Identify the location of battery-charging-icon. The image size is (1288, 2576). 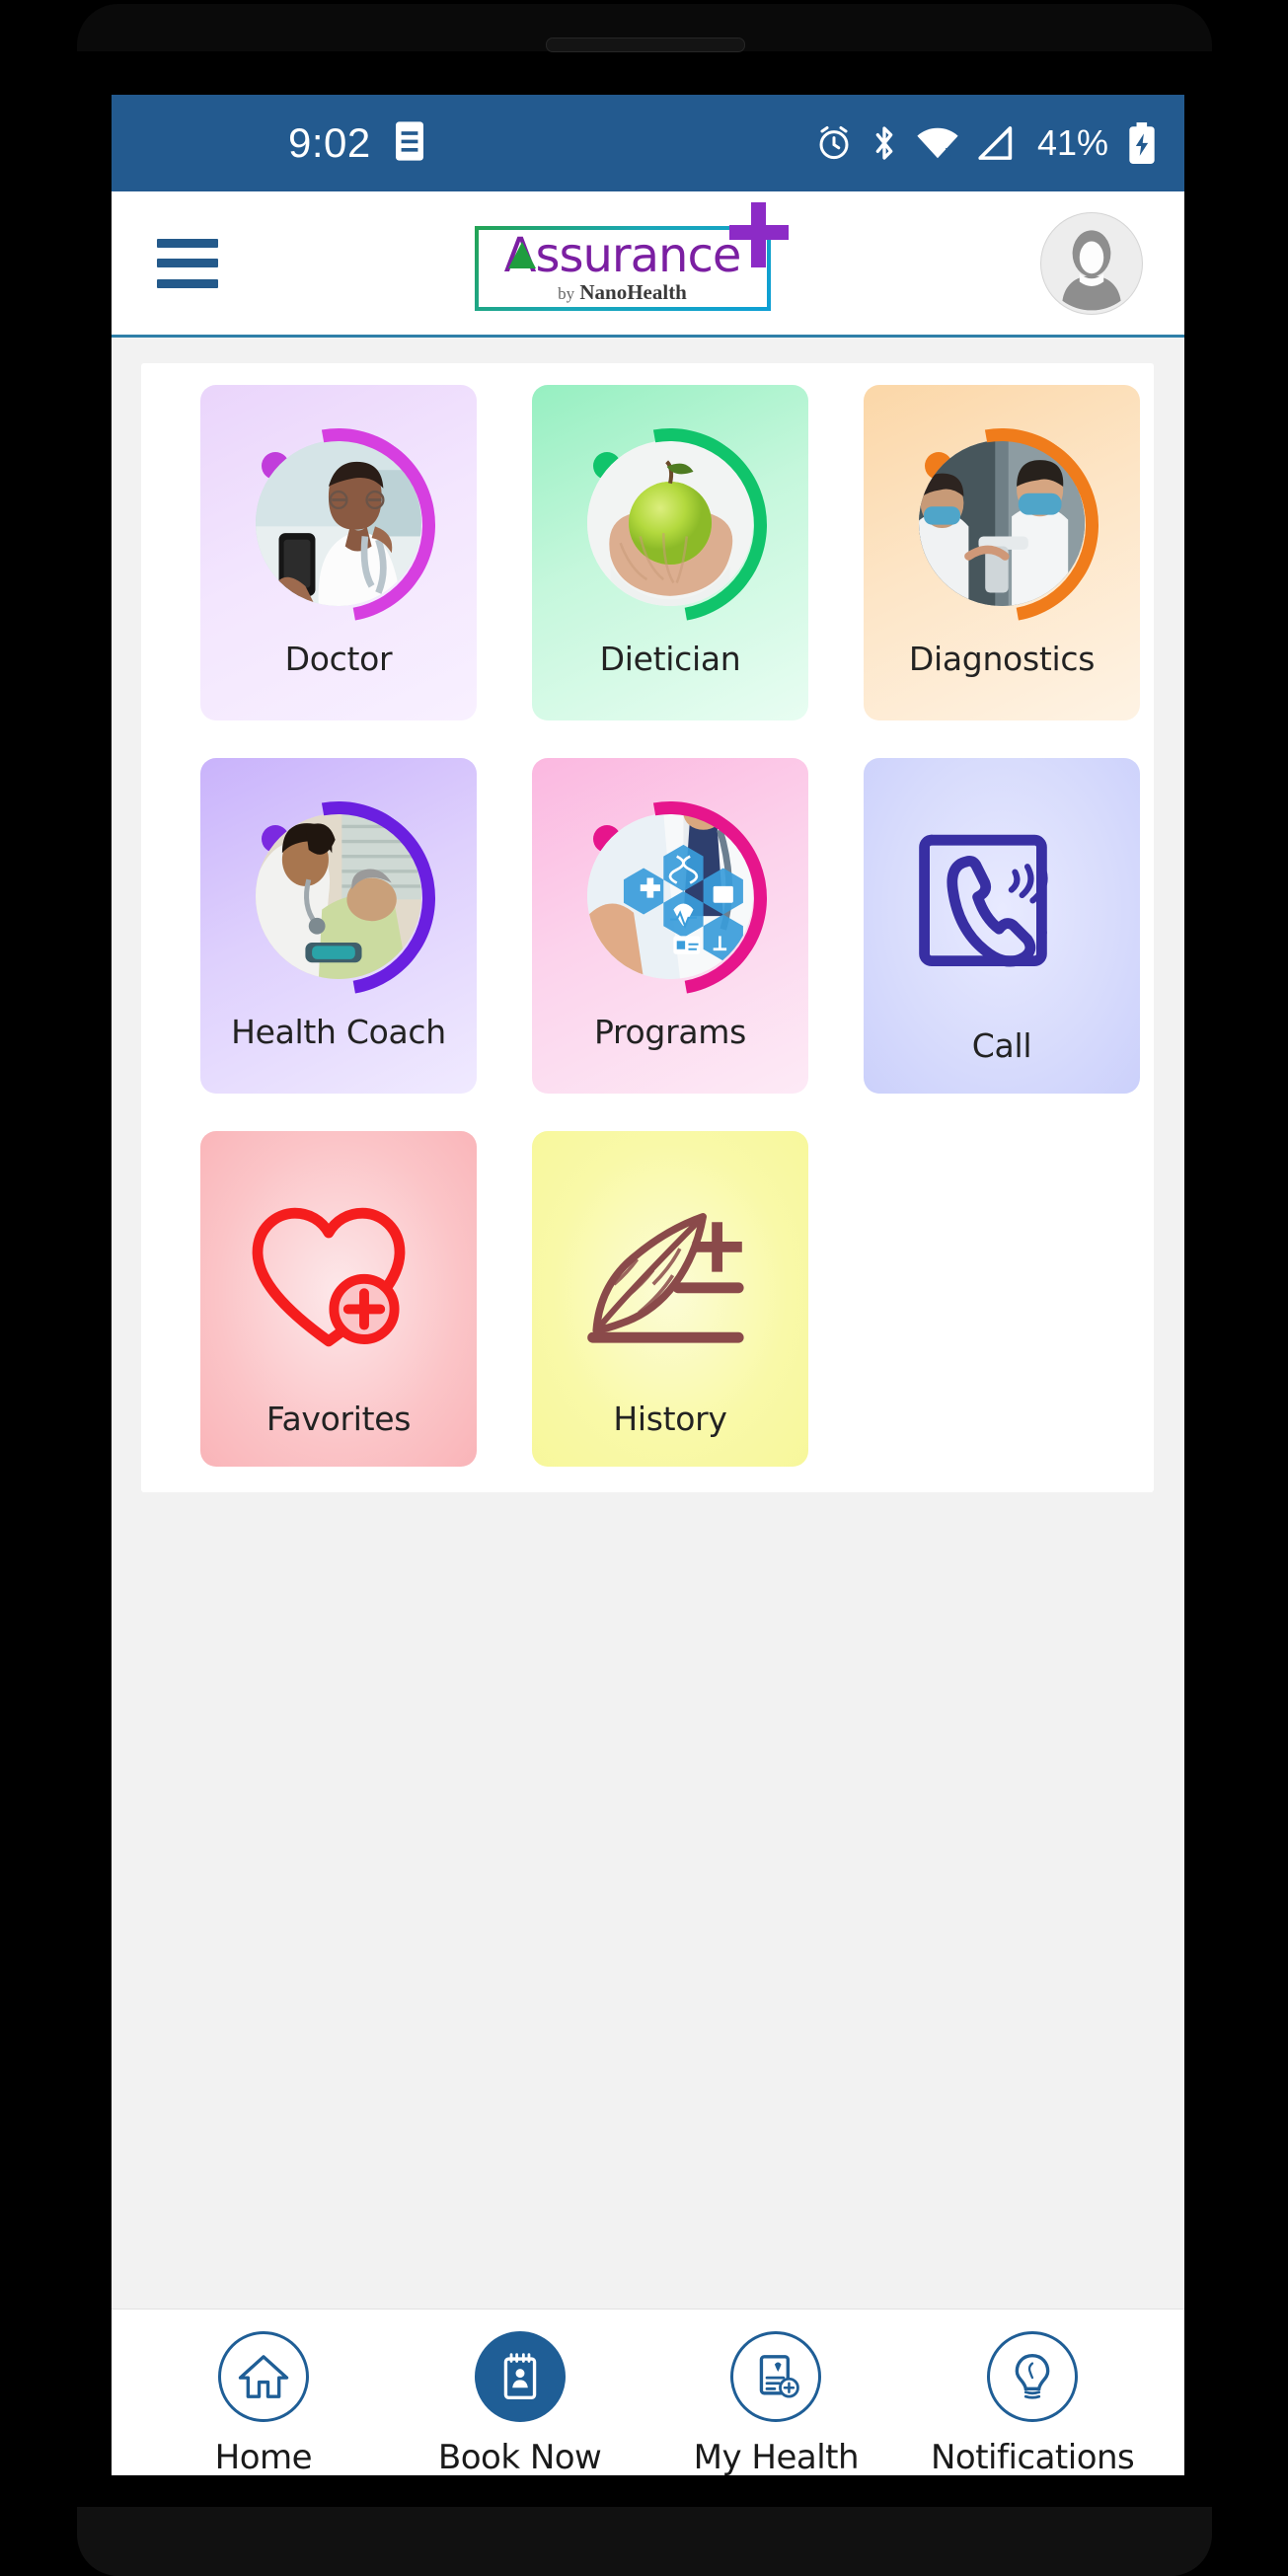
(1142, 143).